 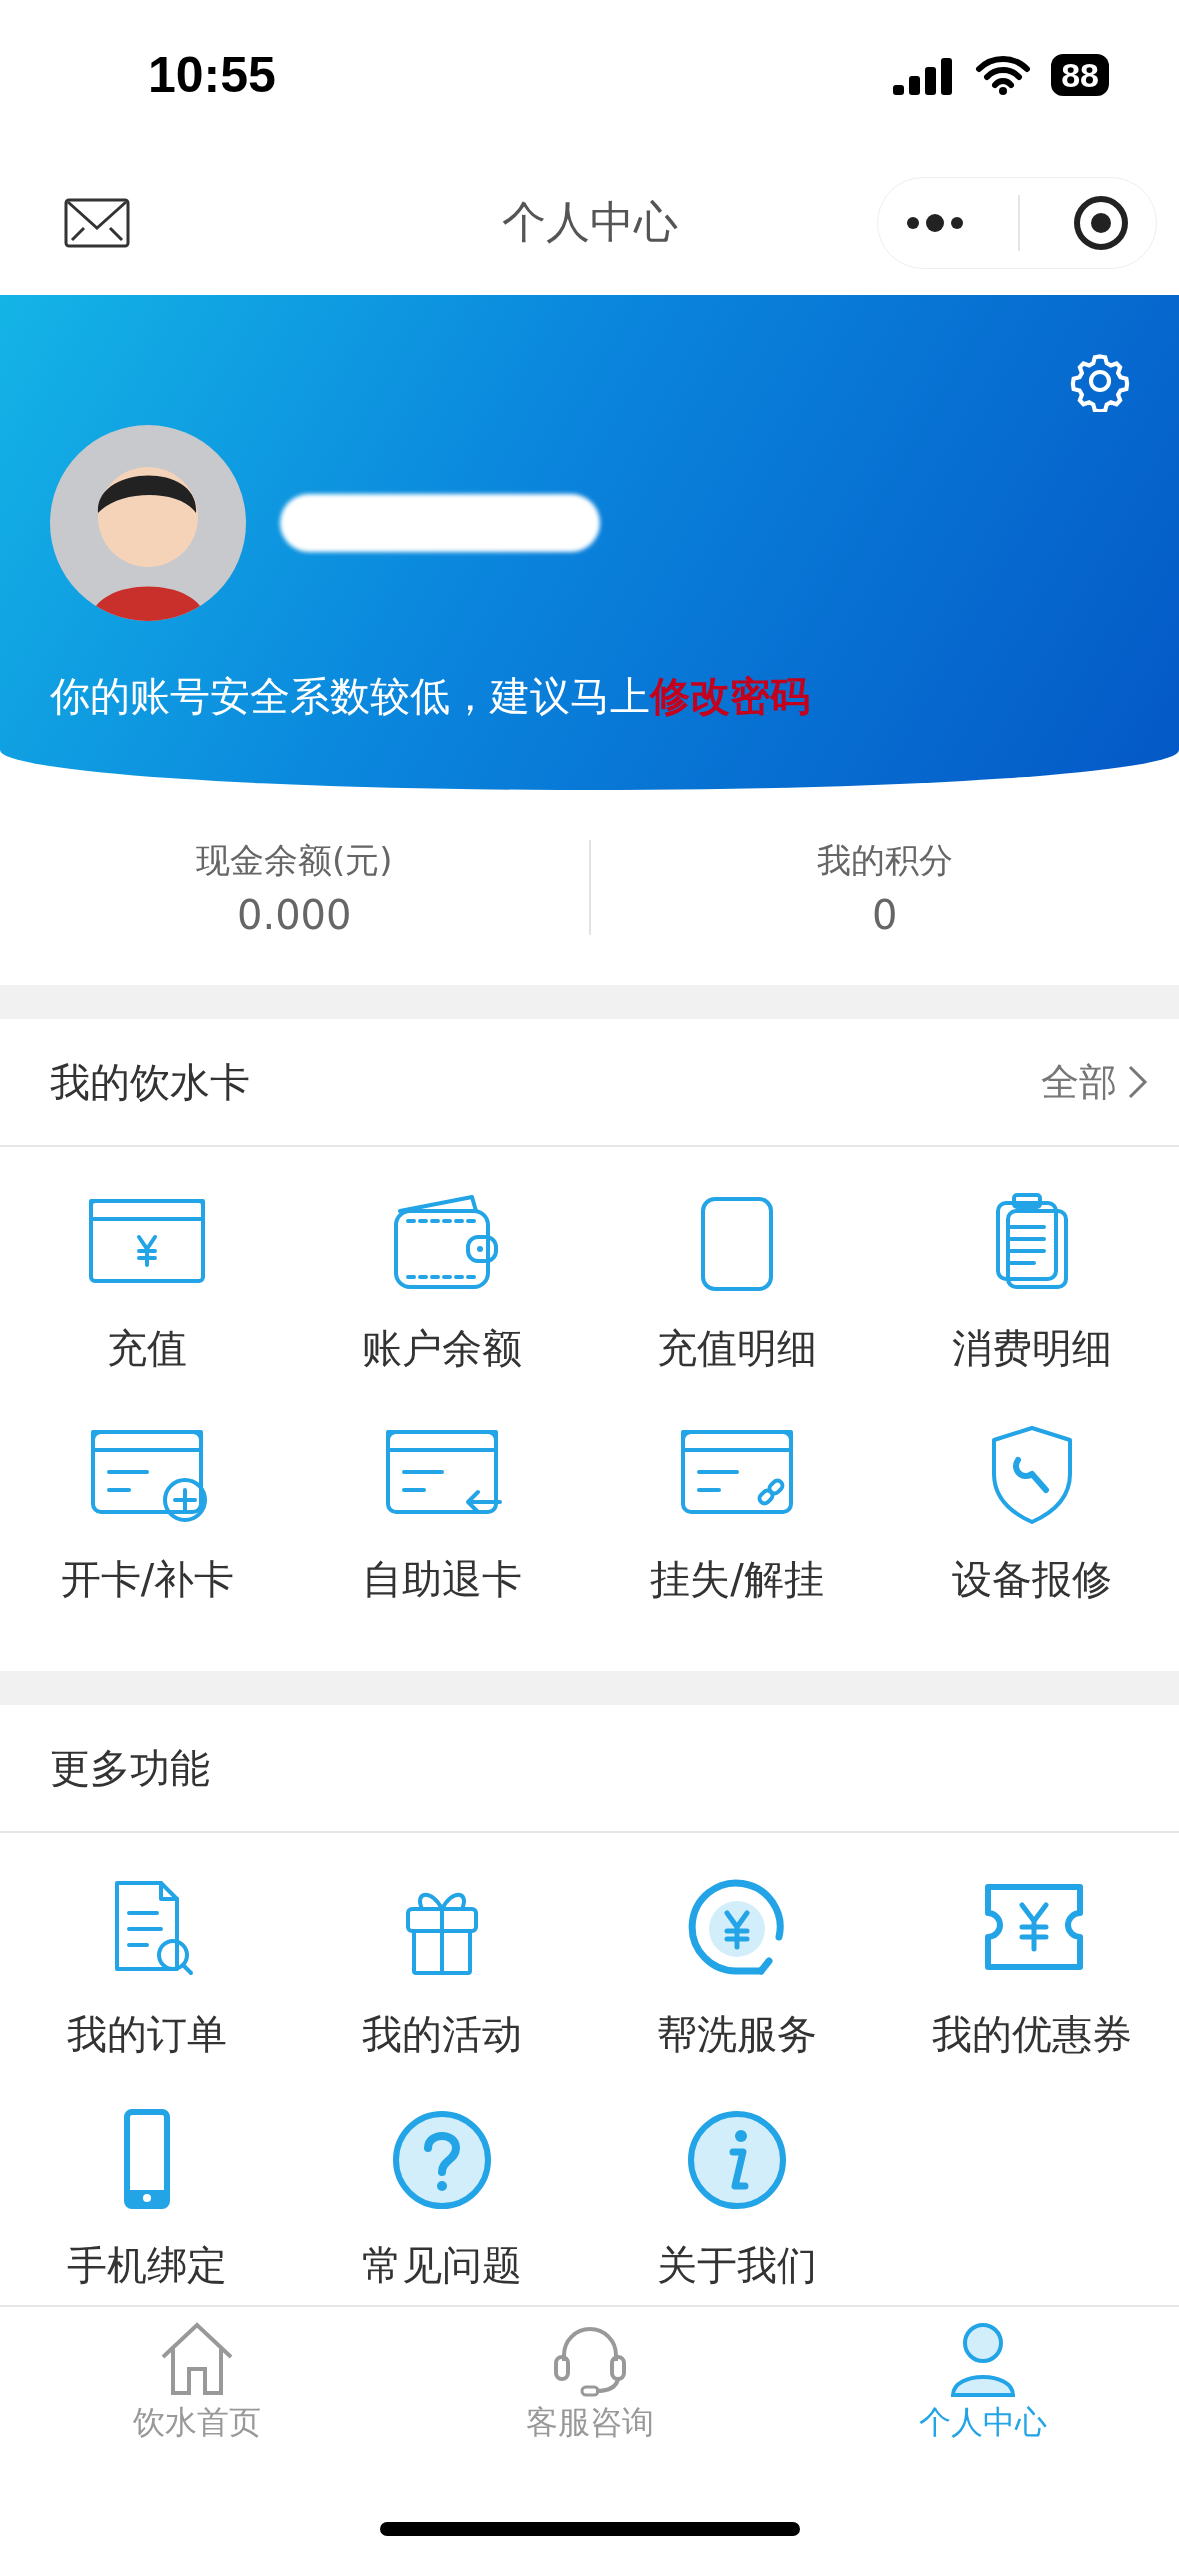 I want to click on feature-button: 消费明细, so click(x=1031, y=1281).